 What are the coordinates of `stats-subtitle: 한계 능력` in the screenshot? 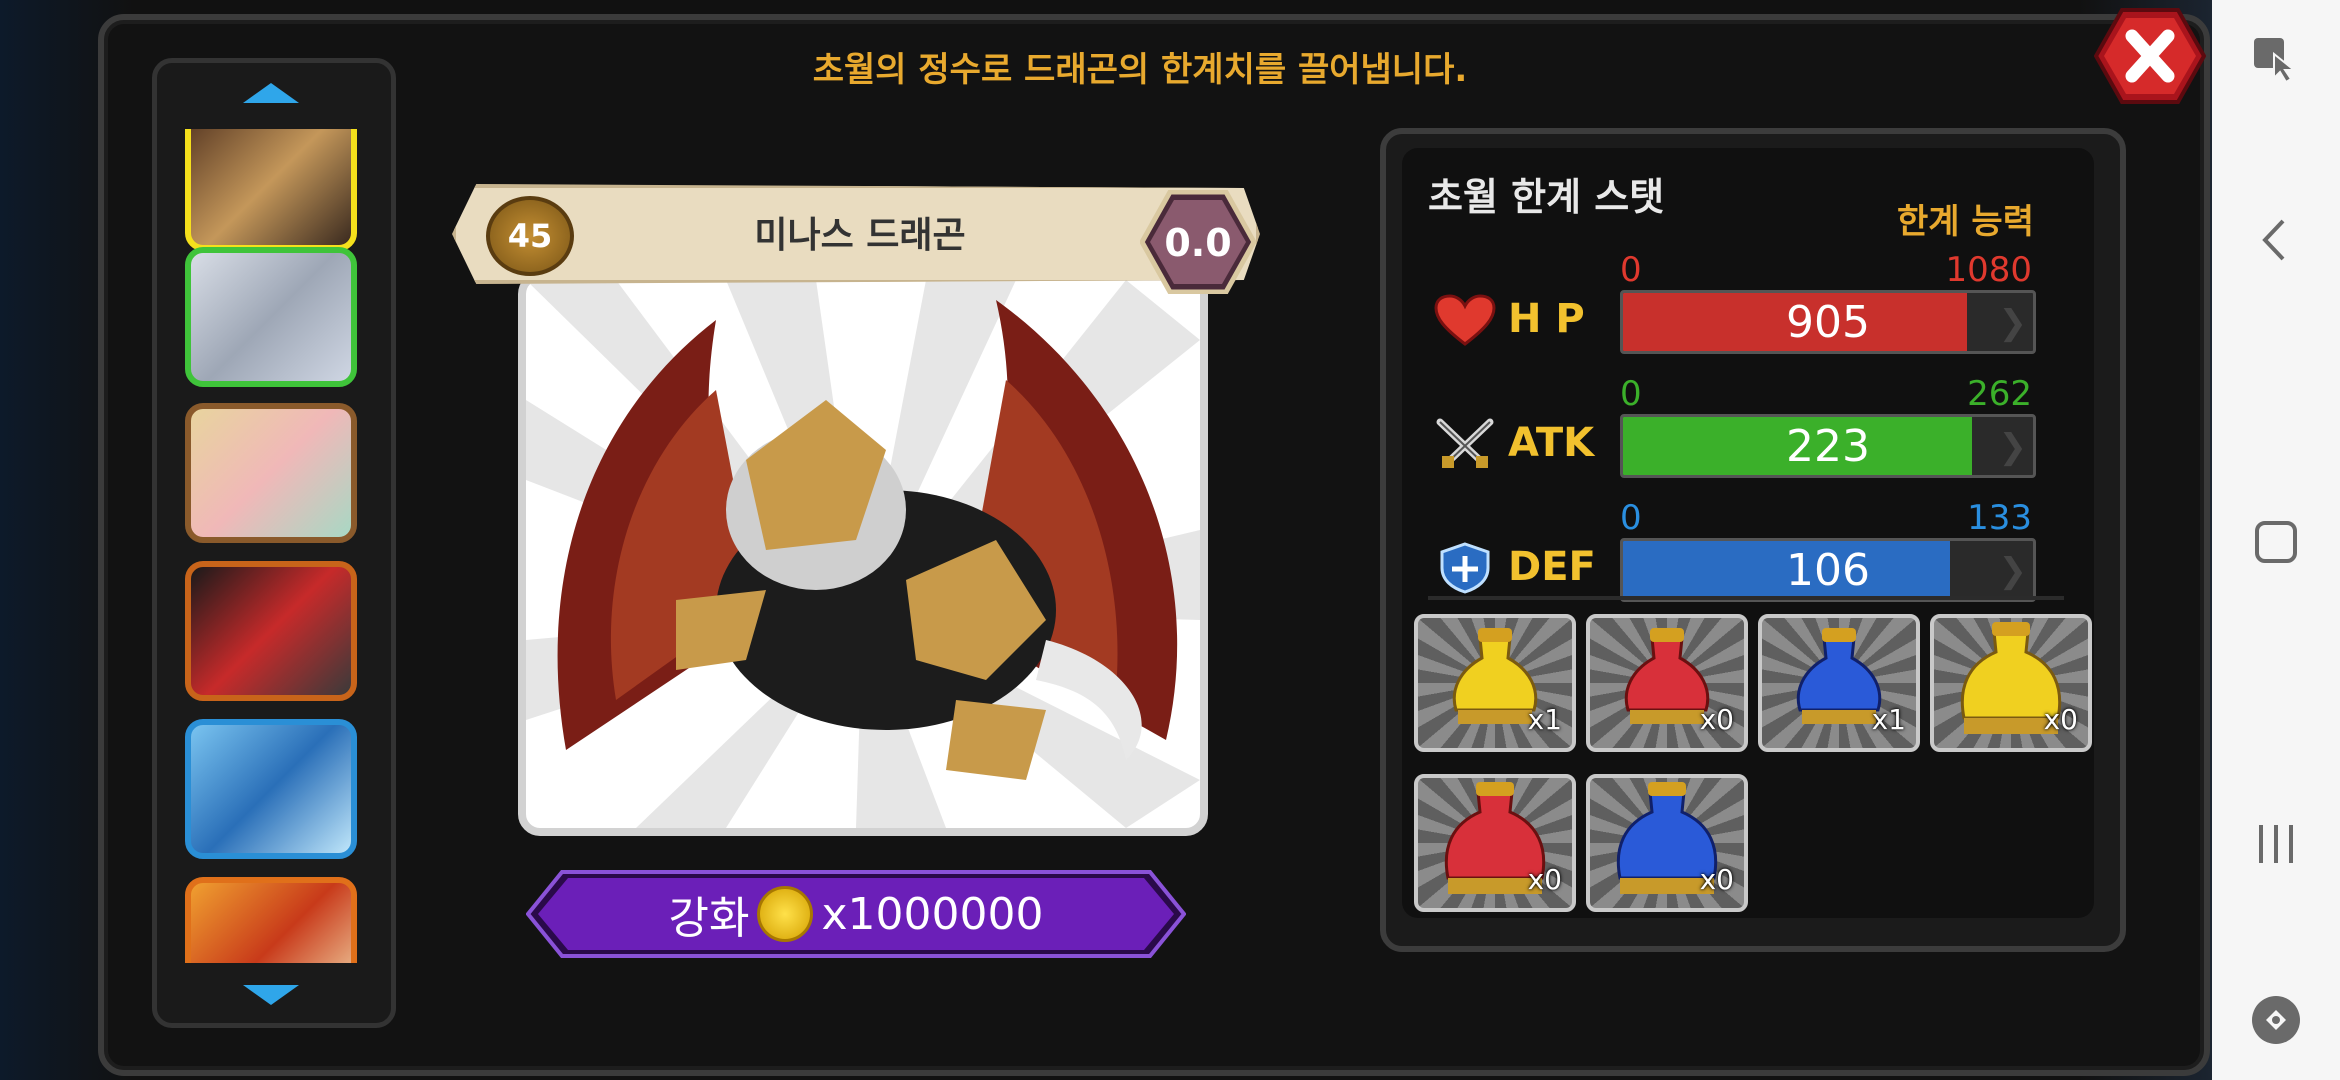 It's located at (1965, 222).